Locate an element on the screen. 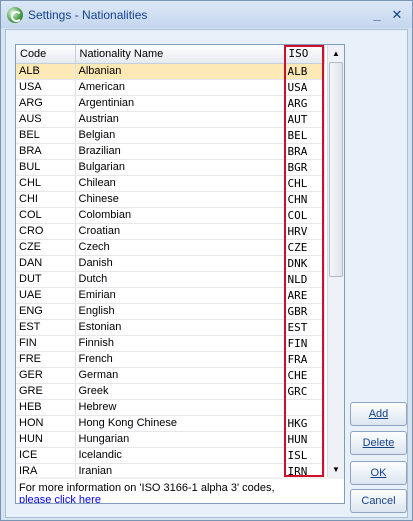 This screenshot has height=521, width=413. table-row: FRE French FRA is located at coordinates (170, 359).